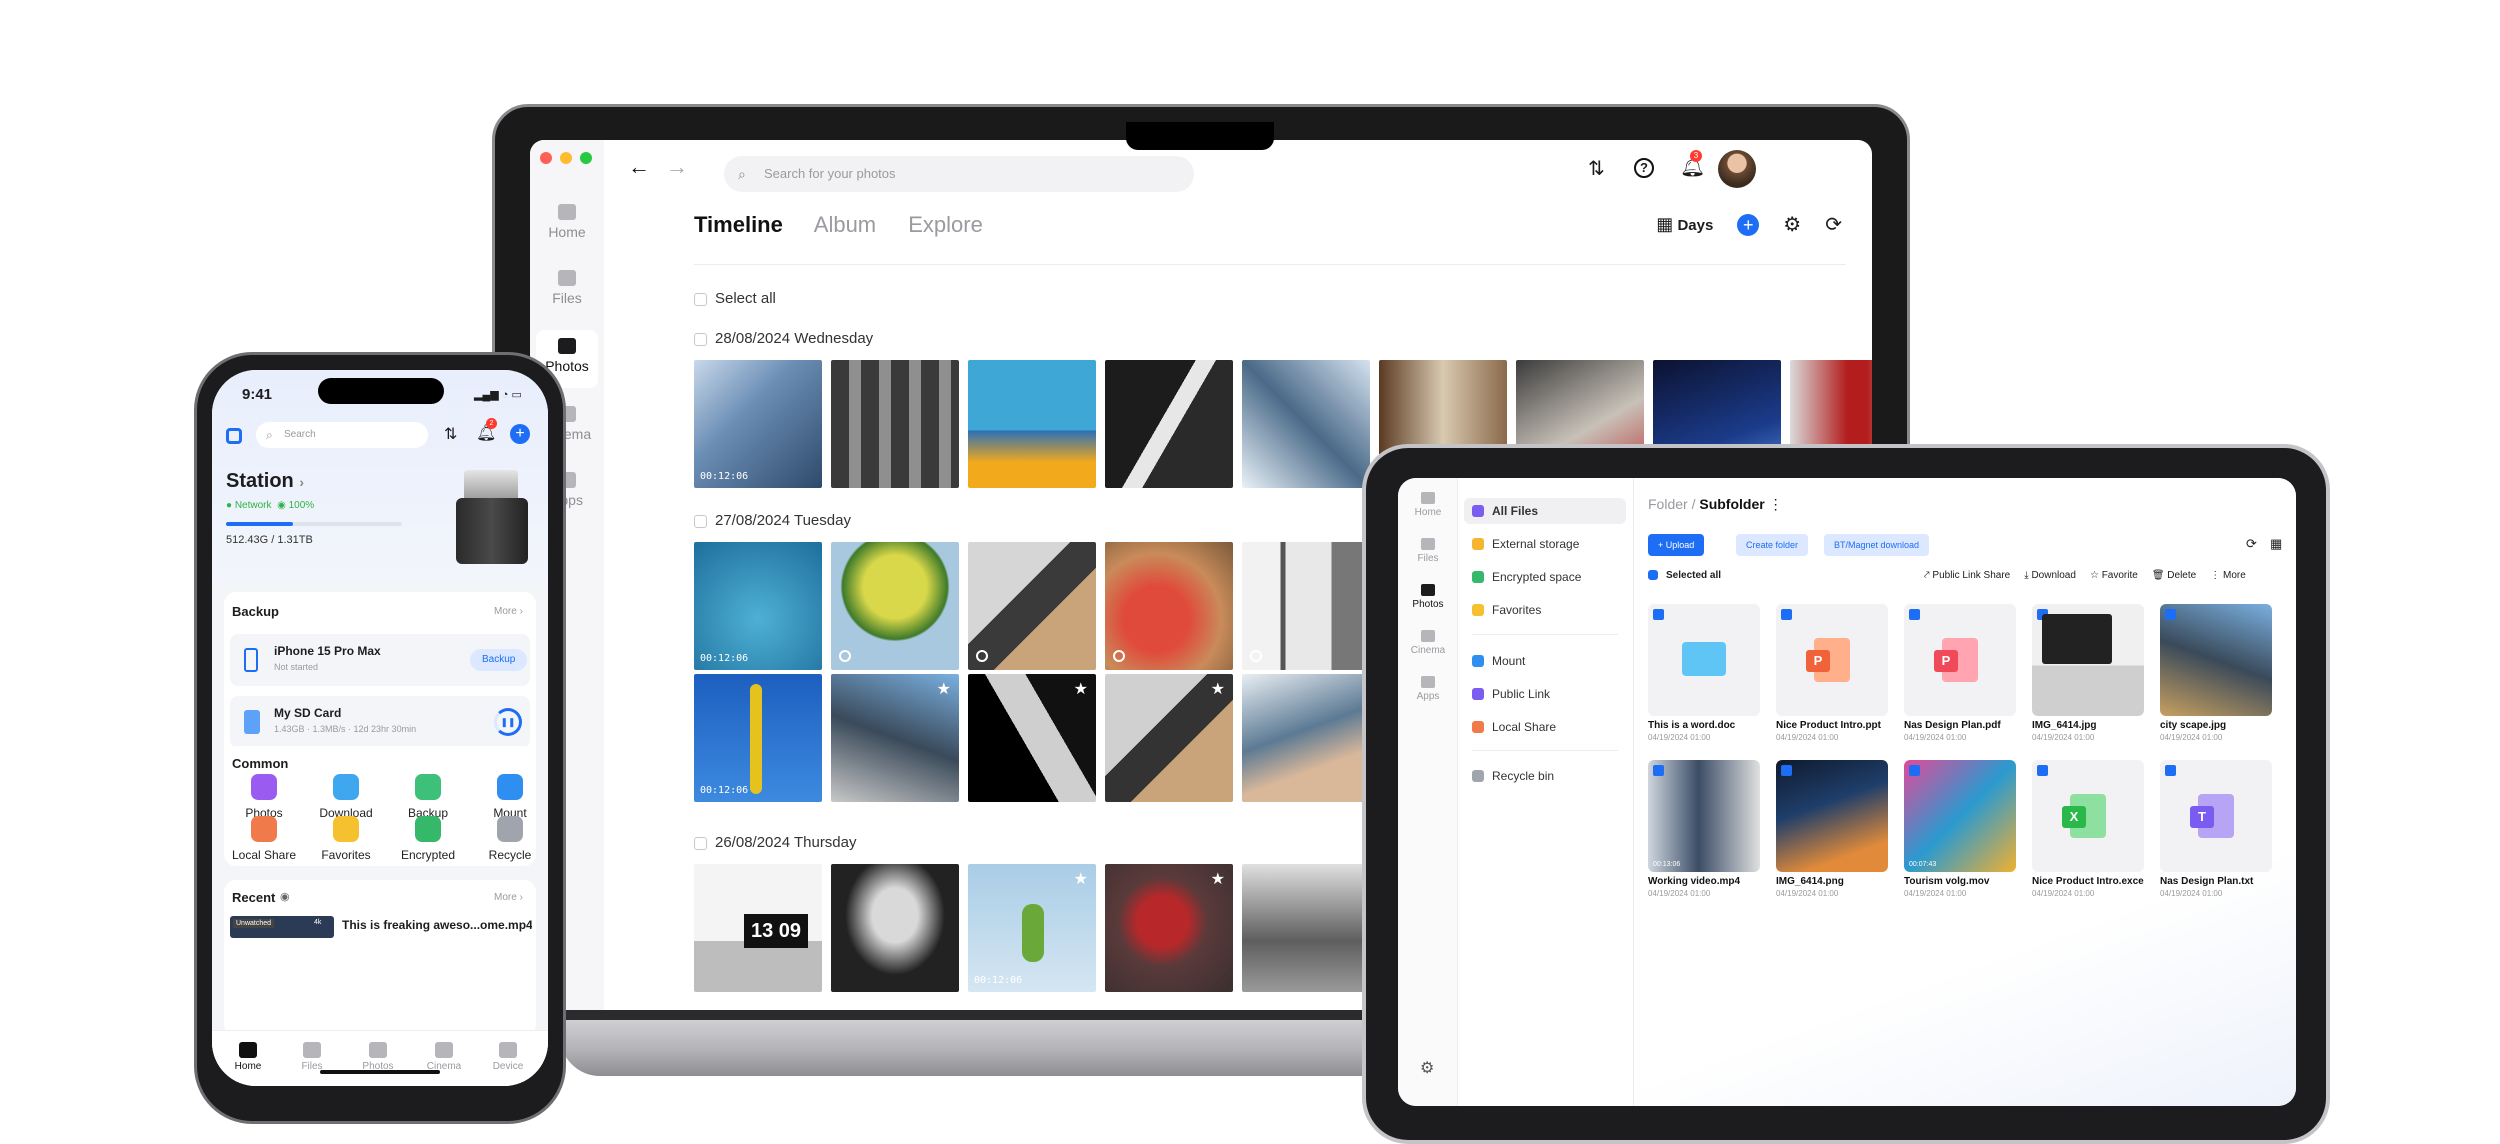 This screenshot has height=1144, width=2500. Describe the element at coordinates (499, 660) in the screenshot. I see `backup-button: Backup` at that location.